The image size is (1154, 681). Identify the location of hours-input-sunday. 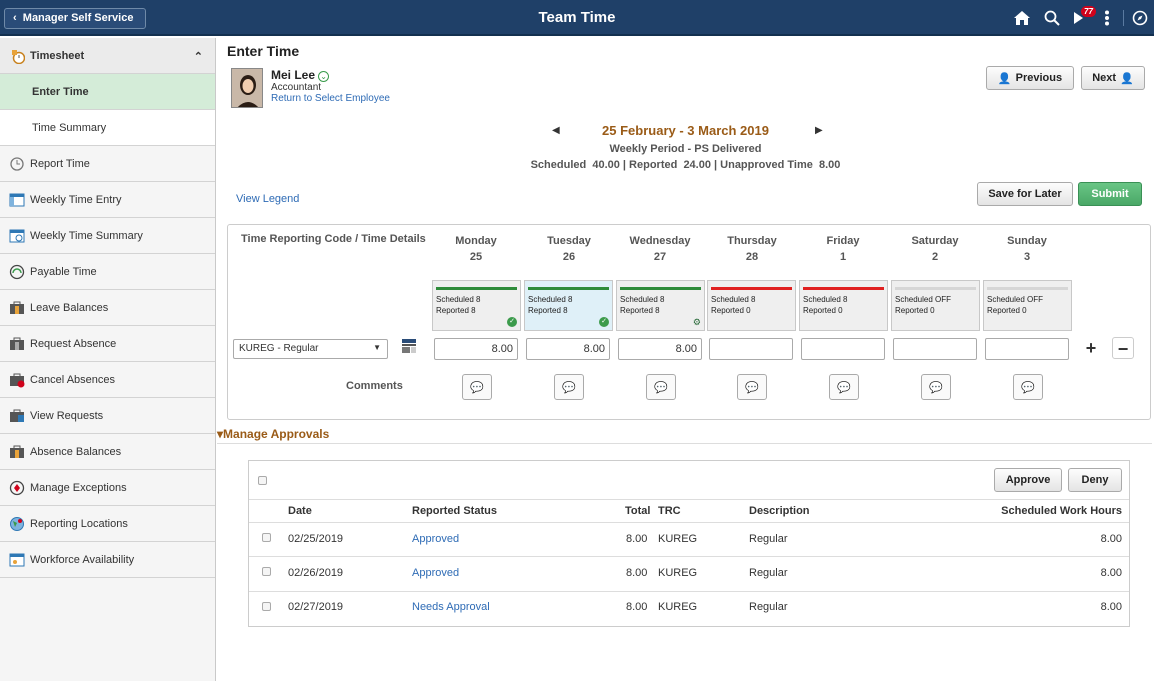
(1027, 349).